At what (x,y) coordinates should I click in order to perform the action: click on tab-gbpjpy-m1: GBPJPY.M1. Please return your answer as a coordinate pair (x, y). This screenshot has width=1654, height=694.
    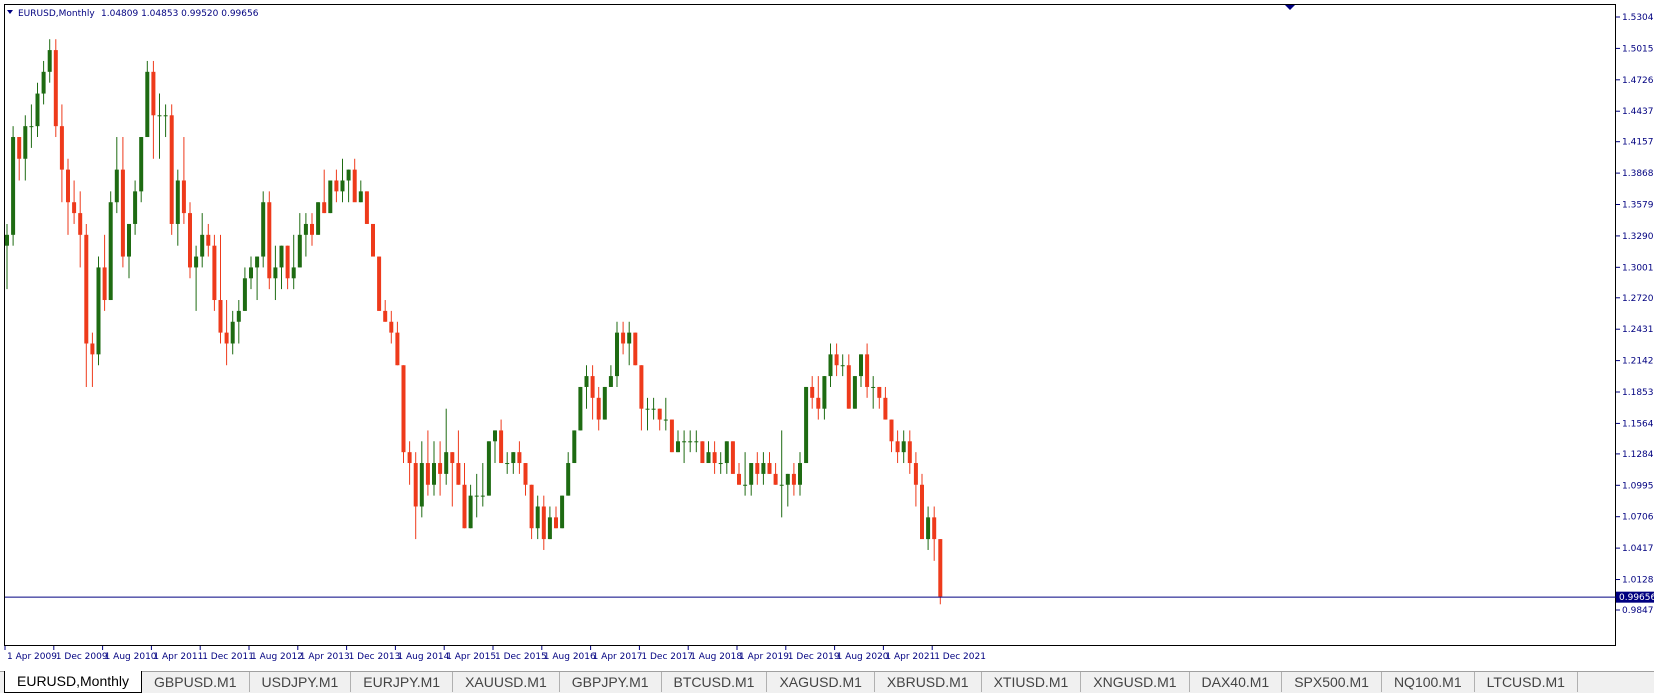
    Looking at the image, I should click on (611, 682).